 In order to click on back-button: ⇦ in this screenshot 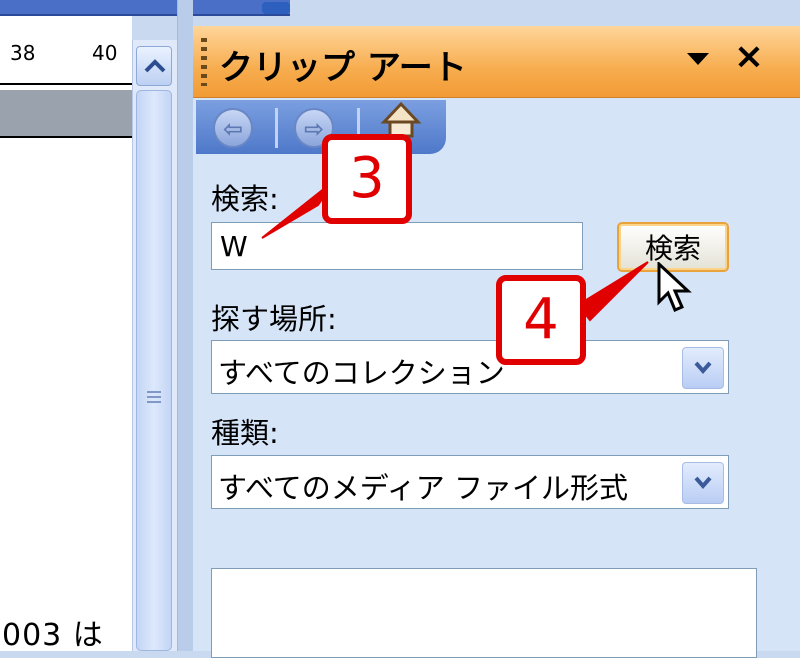, I will do `click(233, 128)`.